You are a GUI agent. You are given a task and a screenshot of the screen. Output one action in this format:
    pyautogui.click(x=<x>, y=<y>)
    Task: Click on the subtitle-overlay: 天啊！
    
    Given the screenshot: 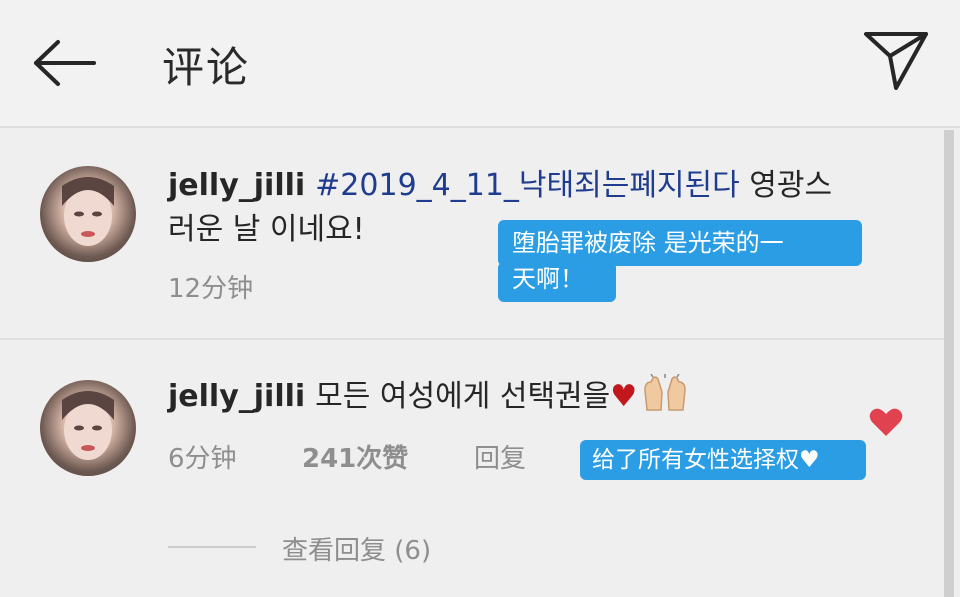 What is the action you would take?
    pyautogui.click(x=557, y=282)
    